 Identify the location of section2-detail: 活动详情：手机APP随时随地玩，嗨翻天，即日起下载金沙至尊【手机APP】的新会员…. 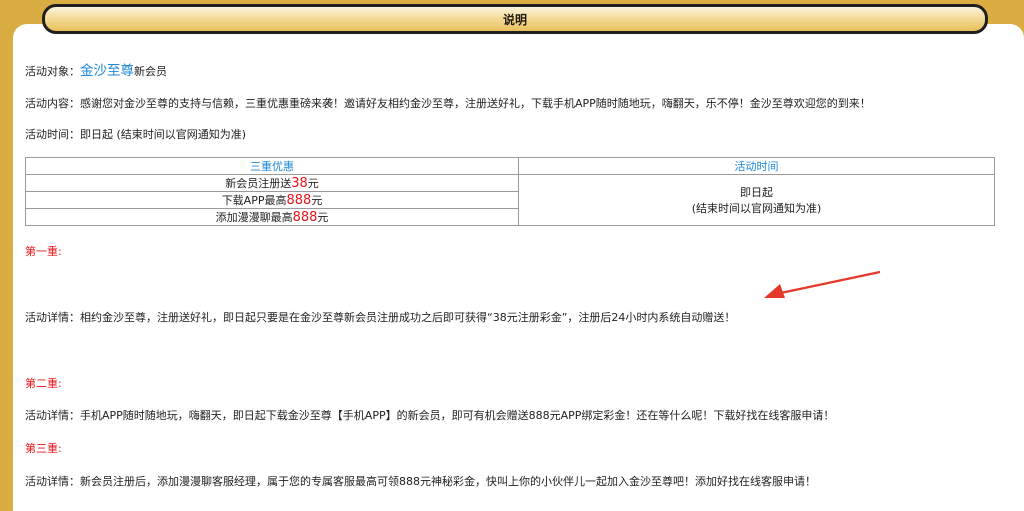
(430, 415).